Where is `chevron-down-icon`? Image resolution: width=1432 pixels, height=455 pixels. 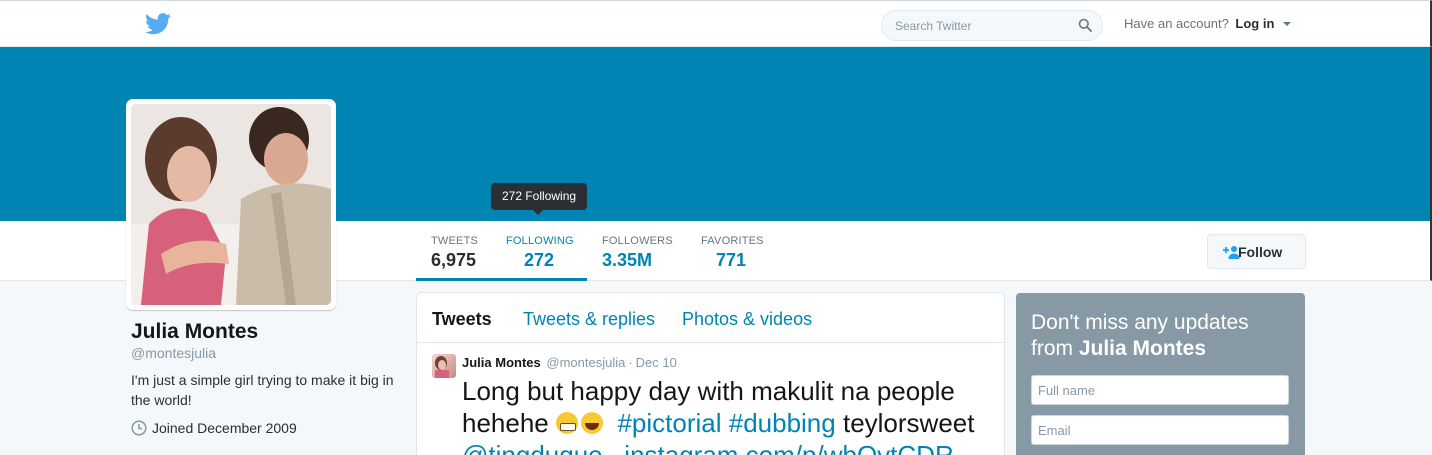
chevron-down-icon is located at coordinates (1287, 24).